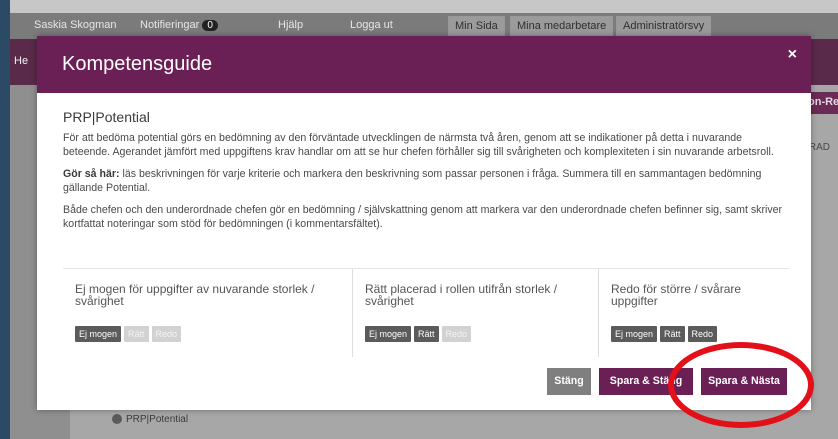 Image resolution: width=838 pixels, height=439 pixels. Describe the element at coordinates (676, 295) in the screenshot. I see `option-label: Redo för större / svårare uppgifter` at that location.